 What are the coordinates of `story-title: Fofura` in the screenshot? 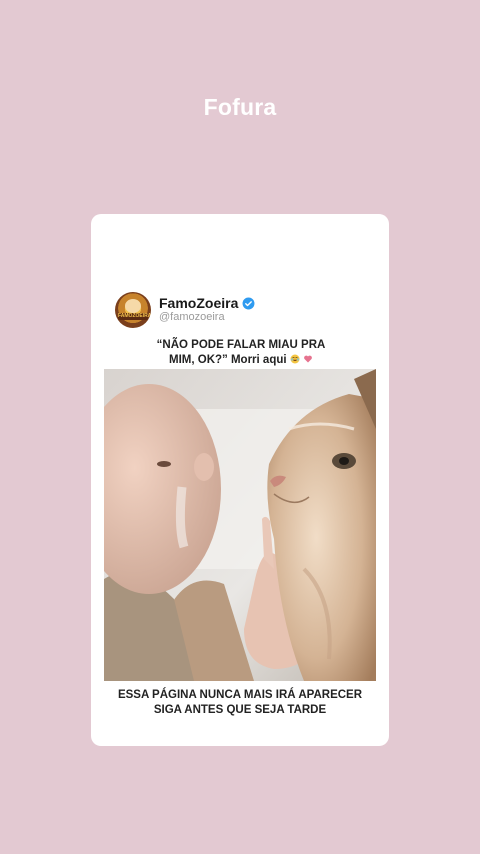 It's located at (240, 107).